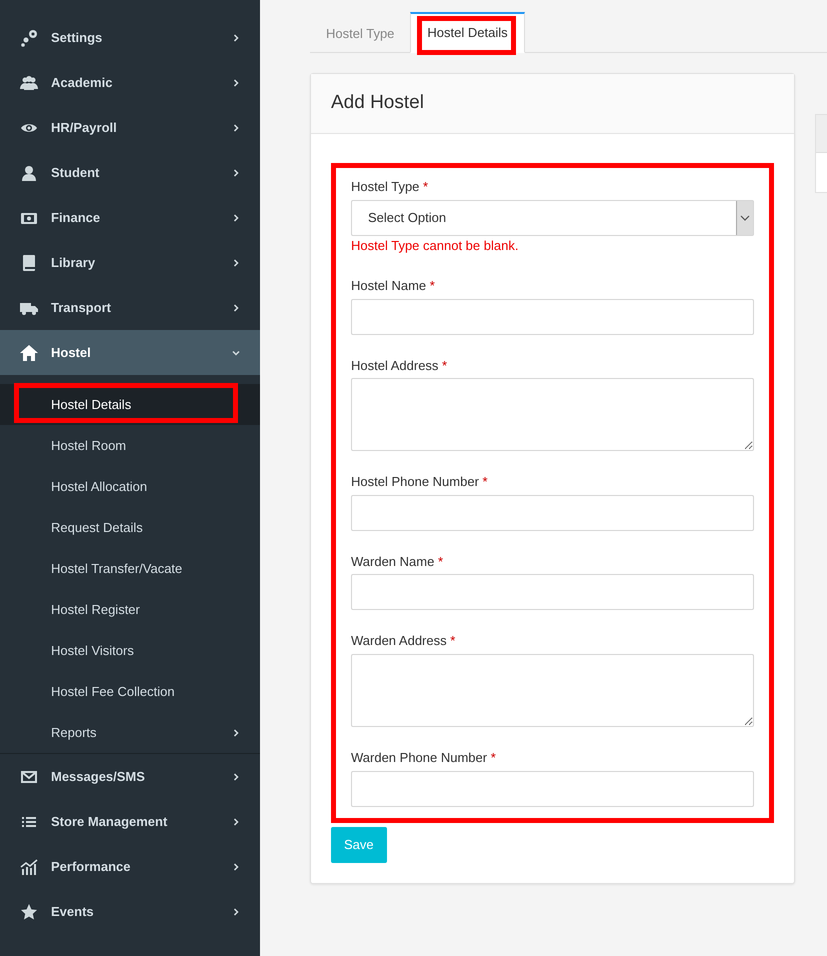  I want to click on error-message: Hostel Type cannot be blank., so click(434, 246).